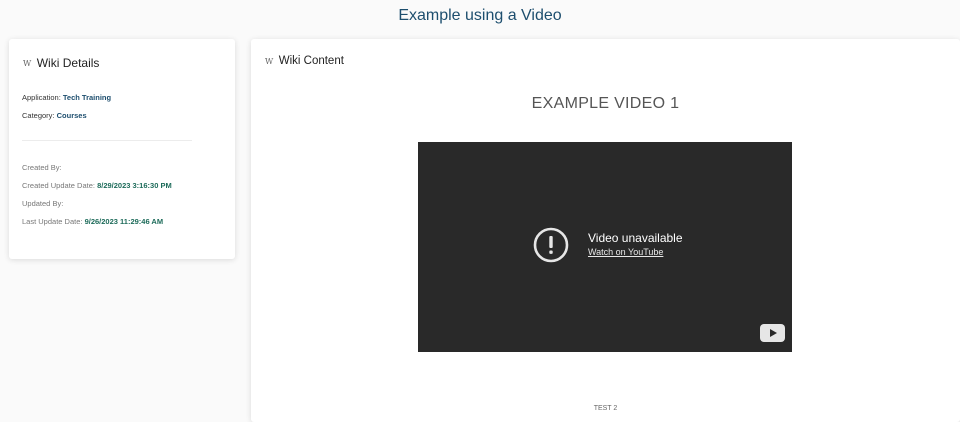 This screenshot has height=422, width=960. I want to click on watch-on-youtube-link: Watch on YouTube, so click(635, 252).